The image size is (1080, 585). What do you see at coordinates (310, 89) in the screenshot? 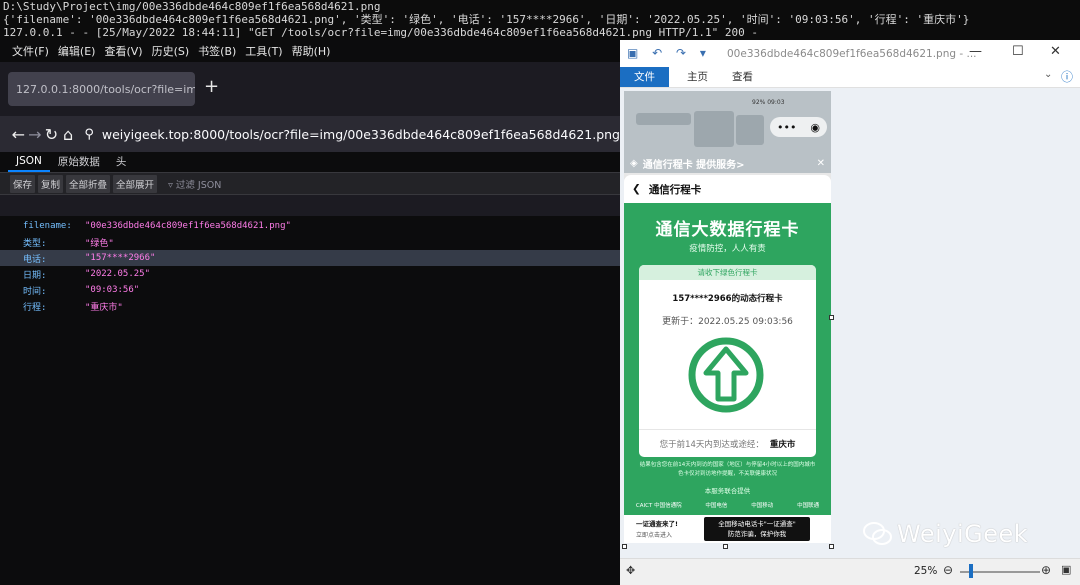
I see `tab-strip: 127.0.0.1:8000/tools/ocr?file=im +` at bounding box center [310, 89].